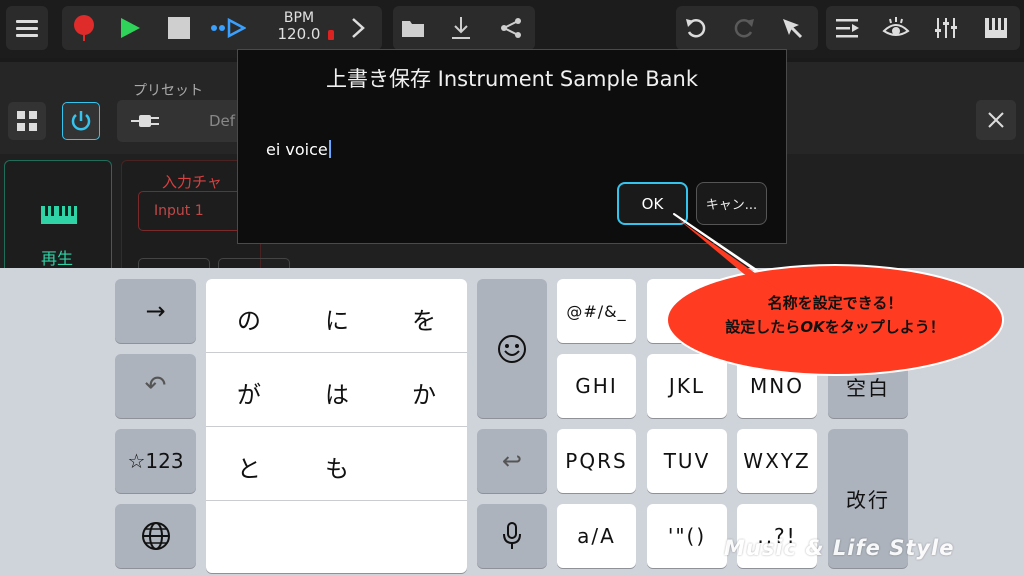  I want to click on watermark-text: Music & Life Style, so click(839, 548).